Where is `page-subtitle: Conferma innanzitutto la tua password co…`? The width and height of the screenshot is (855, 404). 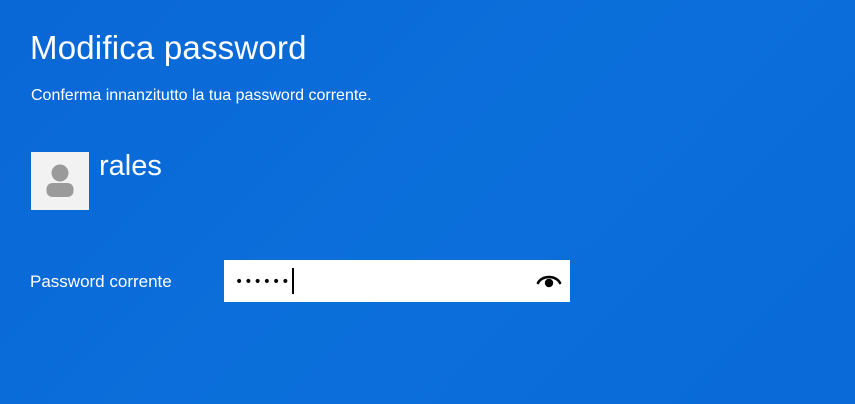 page-subtitle: Conferma innanzitutto la tua password co… is located at coordinates (201, 95).